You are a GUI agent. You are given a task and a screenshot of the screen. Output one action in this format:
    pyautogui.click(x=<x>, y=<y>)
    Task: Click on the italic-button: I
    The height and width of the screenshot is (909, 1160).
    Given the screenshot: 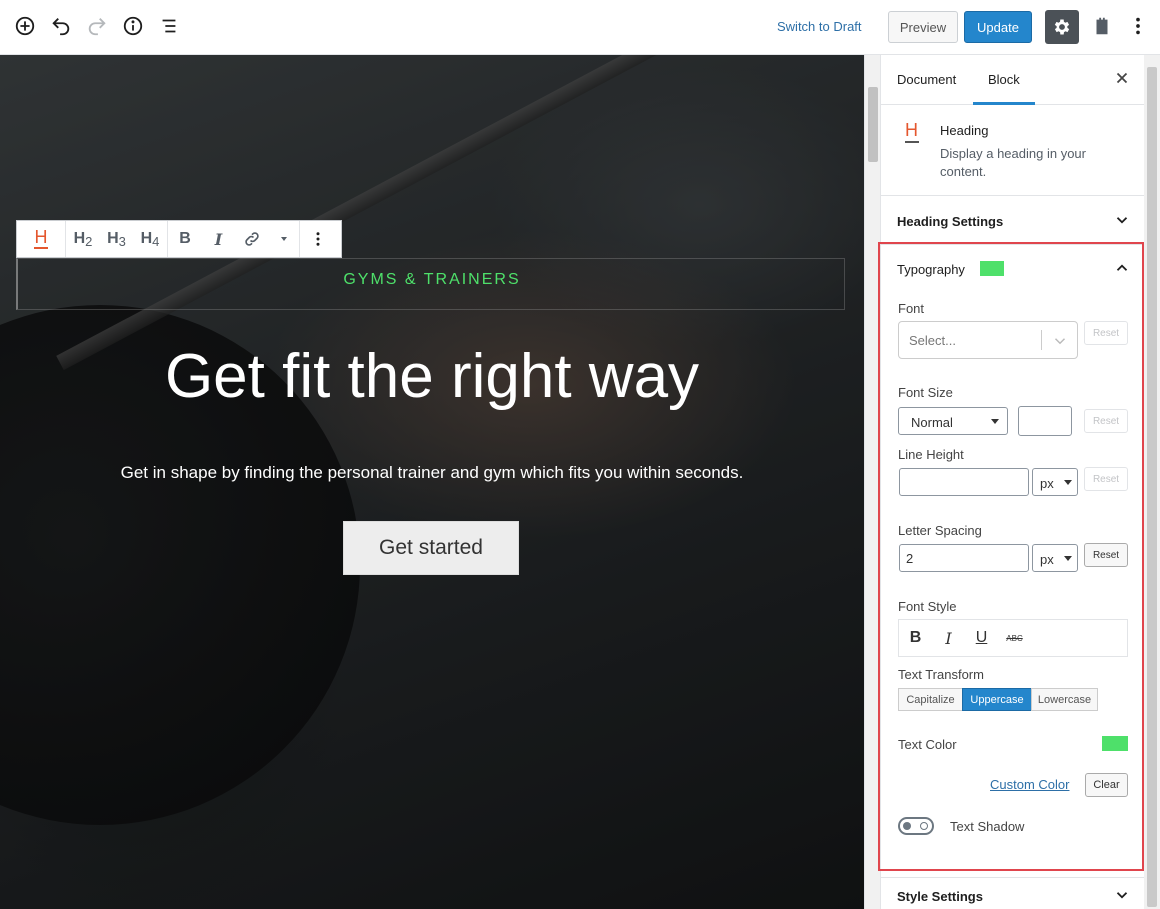 What is the action you would take?
    pyautogui.click(x=218, y=239)
    